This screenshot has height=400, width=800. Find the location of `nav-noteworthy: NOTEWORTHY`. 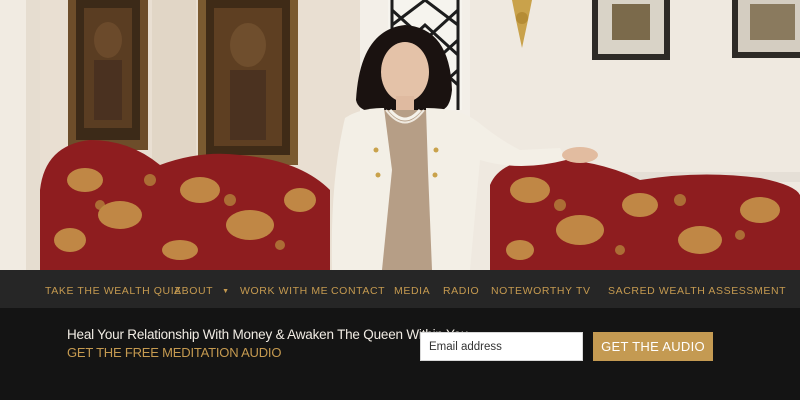

nav-noteworthy: NOTEWORTHY is located at coordinates (532, 289).